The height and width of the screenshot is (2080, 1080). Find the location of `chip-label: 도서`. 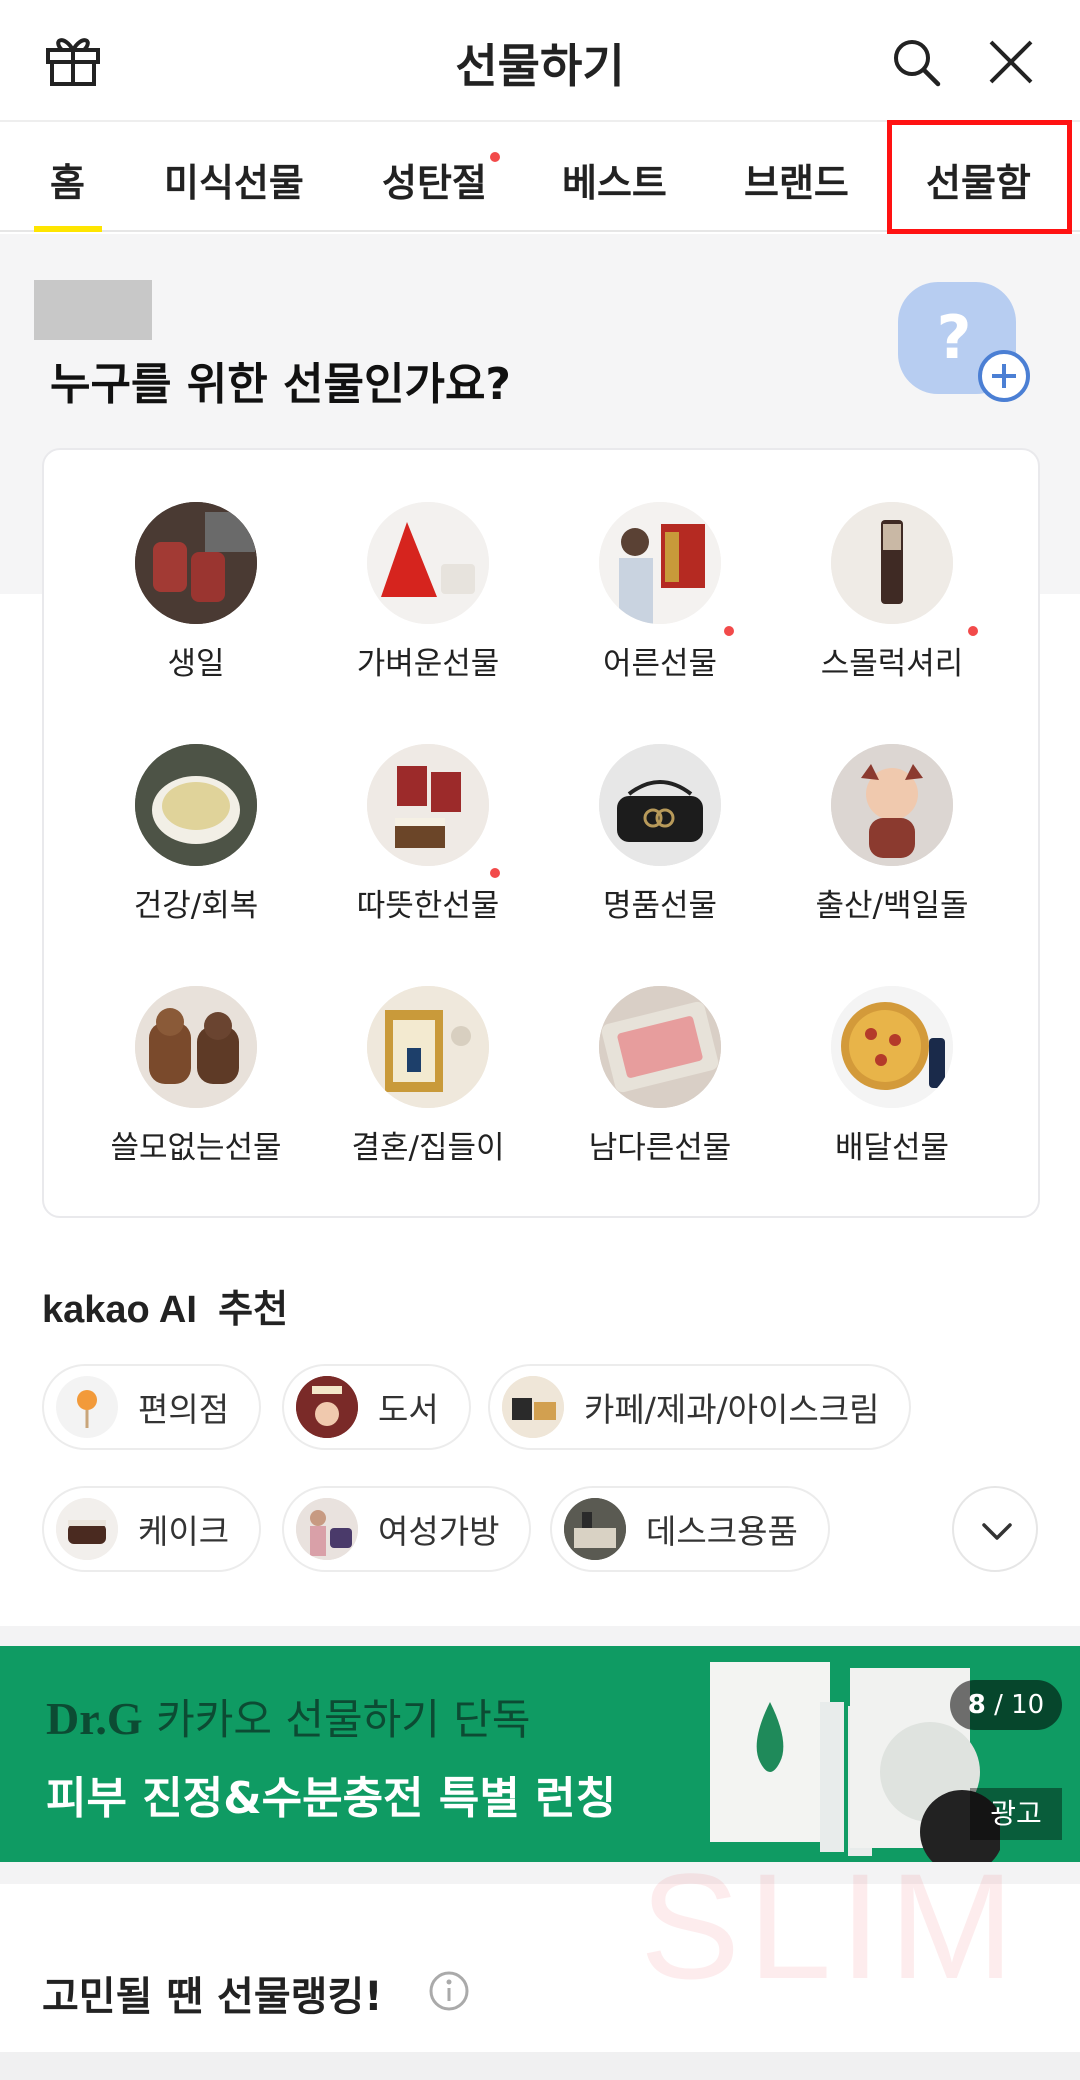

chip-label: 도서 is located at coordinates (408, 1409).